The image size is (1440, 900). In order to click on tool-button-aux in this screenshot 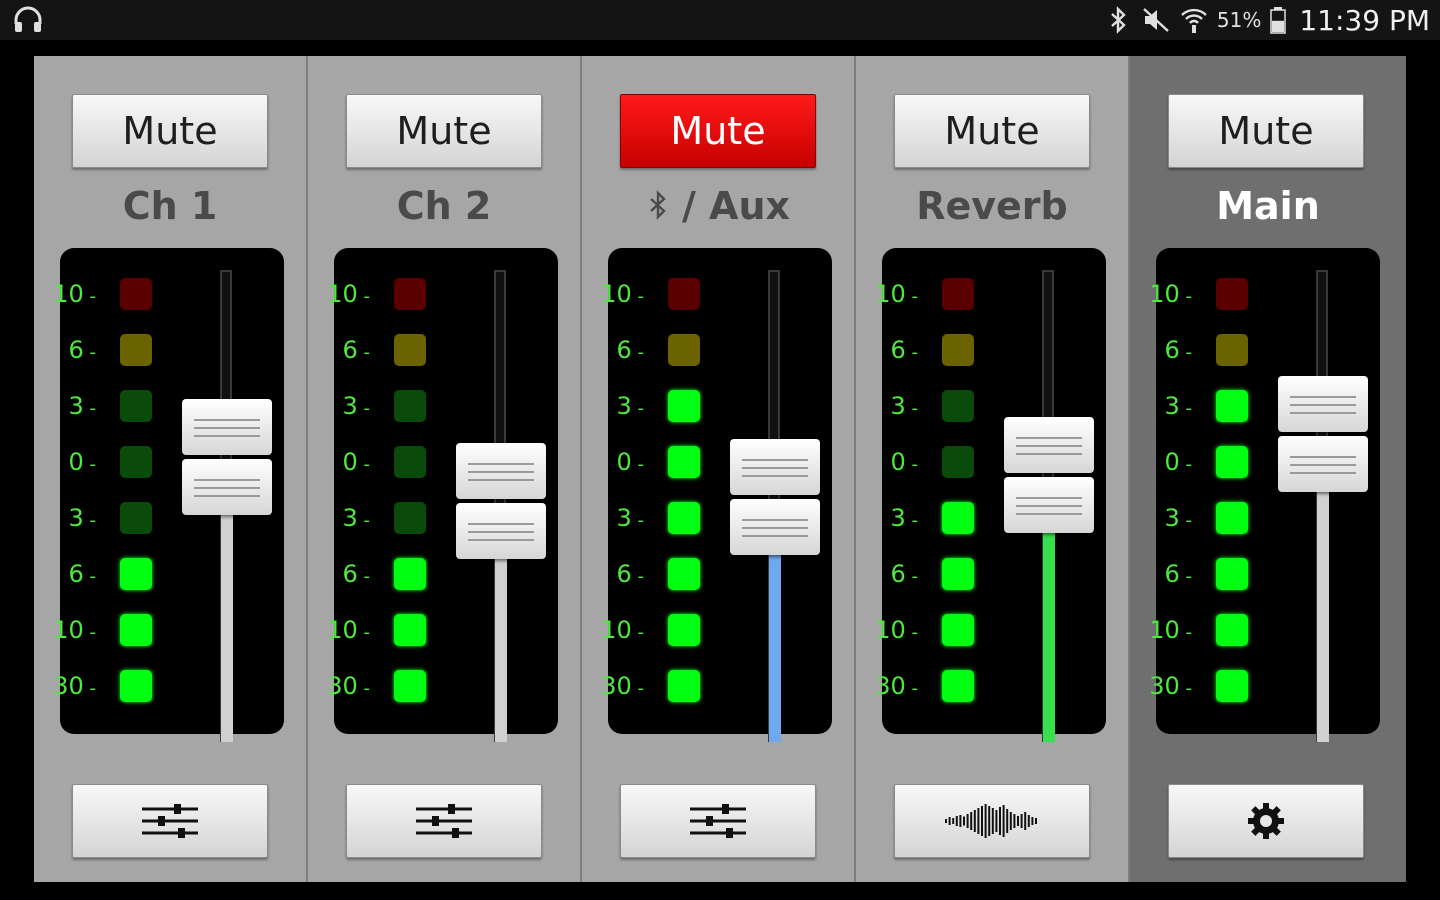, I will do `click(718, 821)`.